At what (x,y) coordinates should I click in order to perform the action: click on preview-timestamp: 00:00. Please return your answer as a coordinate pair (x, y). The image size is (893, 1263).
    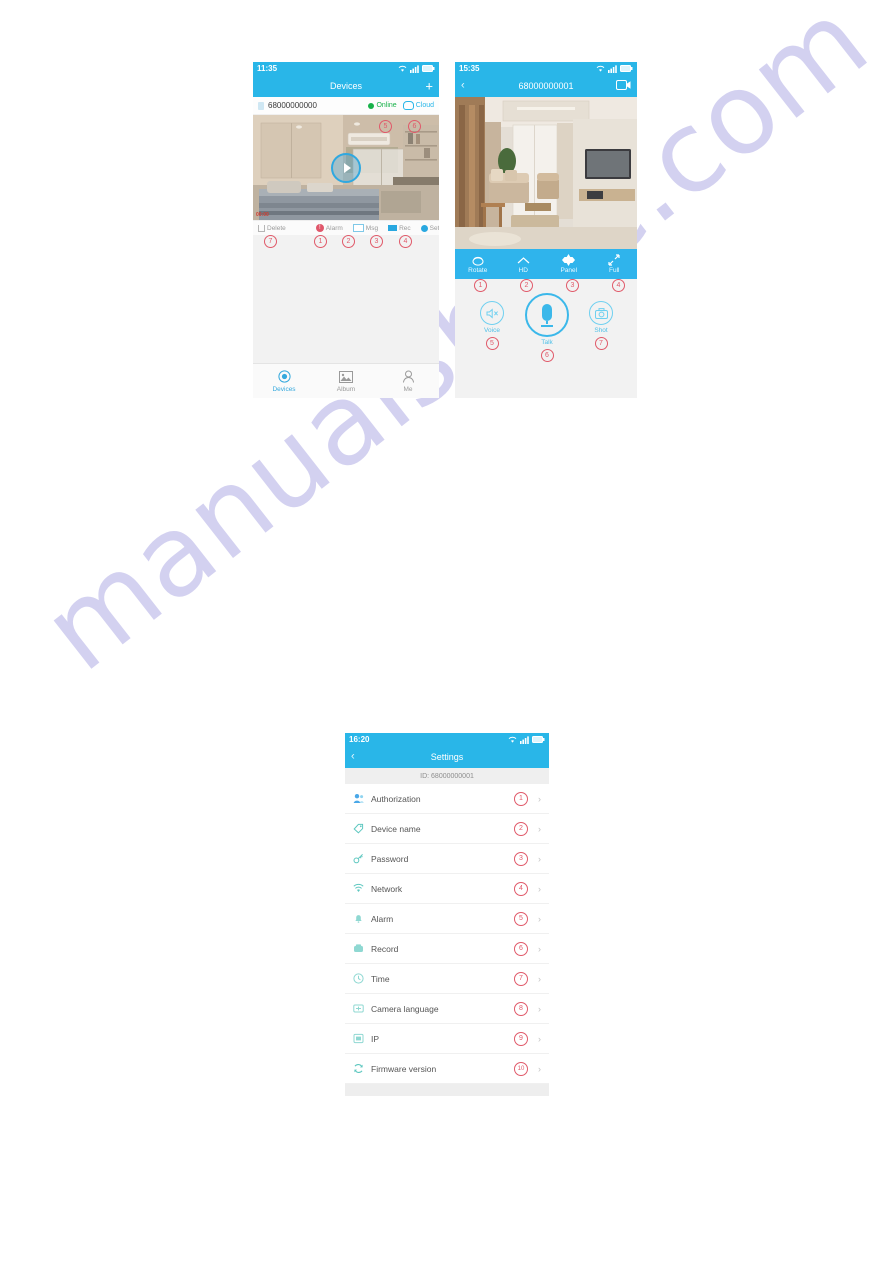
    Looking at the image, I should click on (262, 215).